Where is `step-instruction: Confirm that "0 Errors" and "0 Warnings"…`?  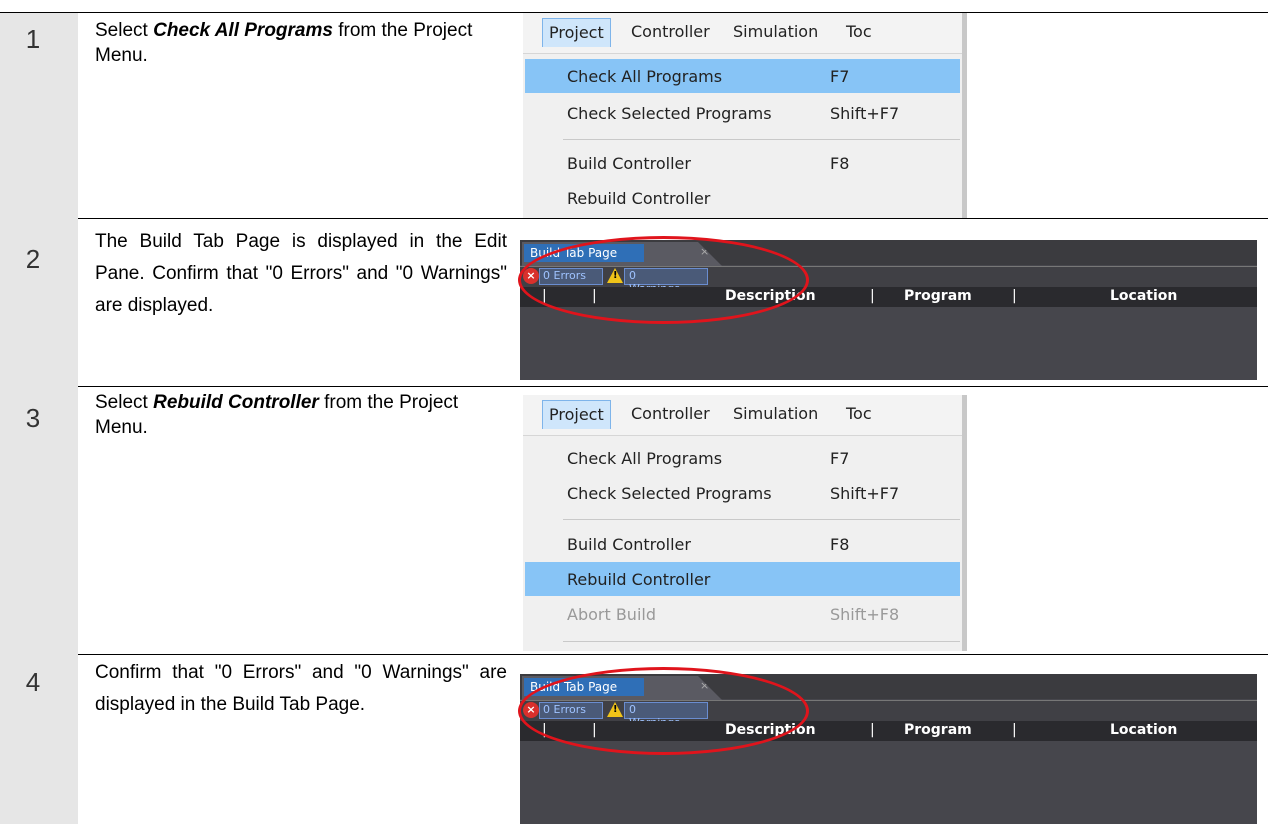 step-instruction: Confirm that "0 Errors" and "0 Warnings"… is located at coordinates (301, 688).